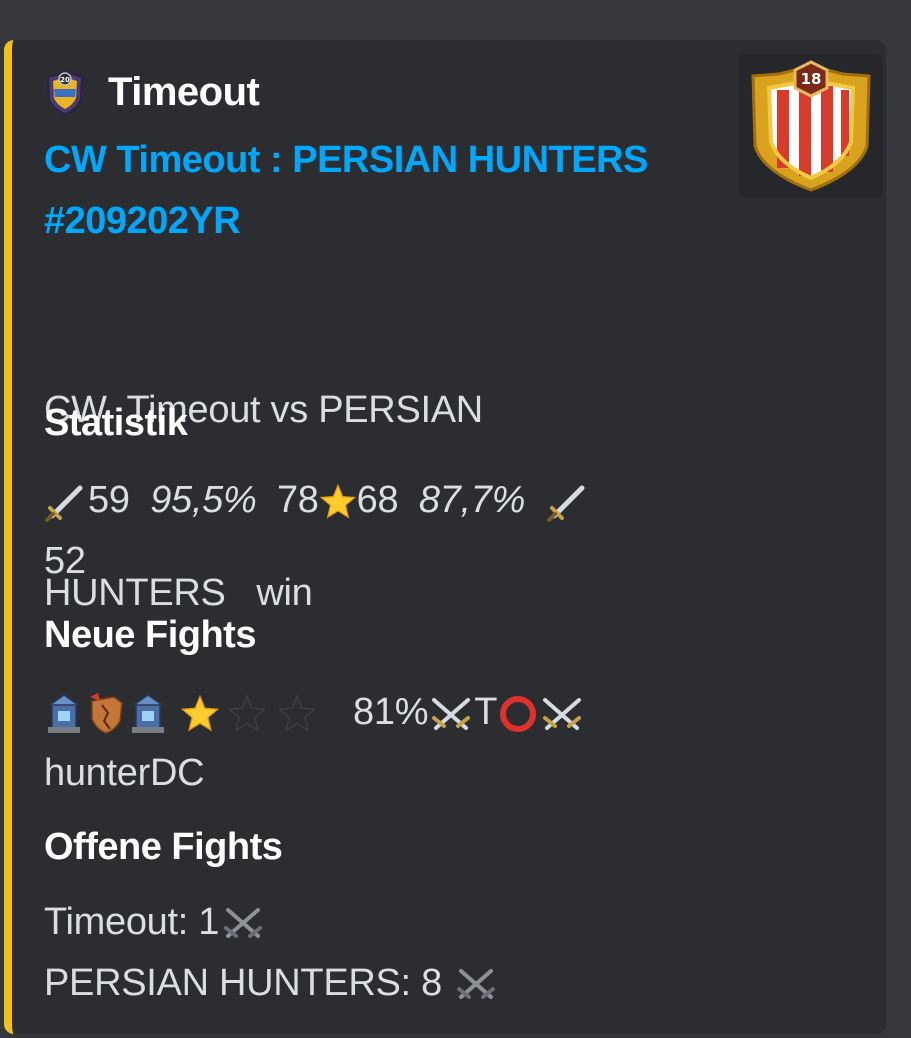 The height and width of the screenshot is (1038, 911). What do you see at coordinates (163, 847) in the screenshot?
I see `field-name-offene-fights: Offene Fights` at bounding box center [163, 847].